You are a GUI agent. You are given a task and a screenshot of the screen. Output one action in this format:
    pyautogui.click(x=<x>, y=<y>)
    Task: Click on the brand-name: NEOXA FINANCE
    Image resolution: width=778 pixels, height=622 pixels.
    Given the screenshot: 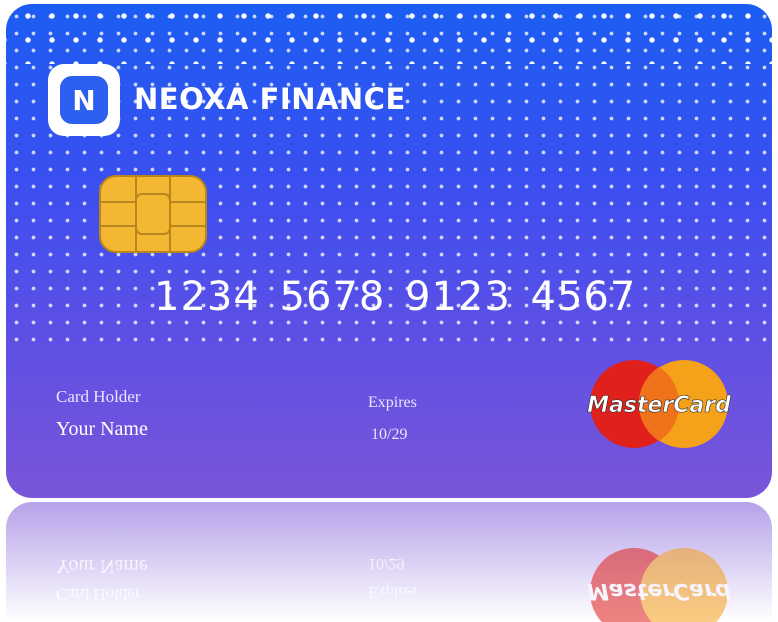 What is the action you would take?
    pyautogui.click(x=270, y=99)
    